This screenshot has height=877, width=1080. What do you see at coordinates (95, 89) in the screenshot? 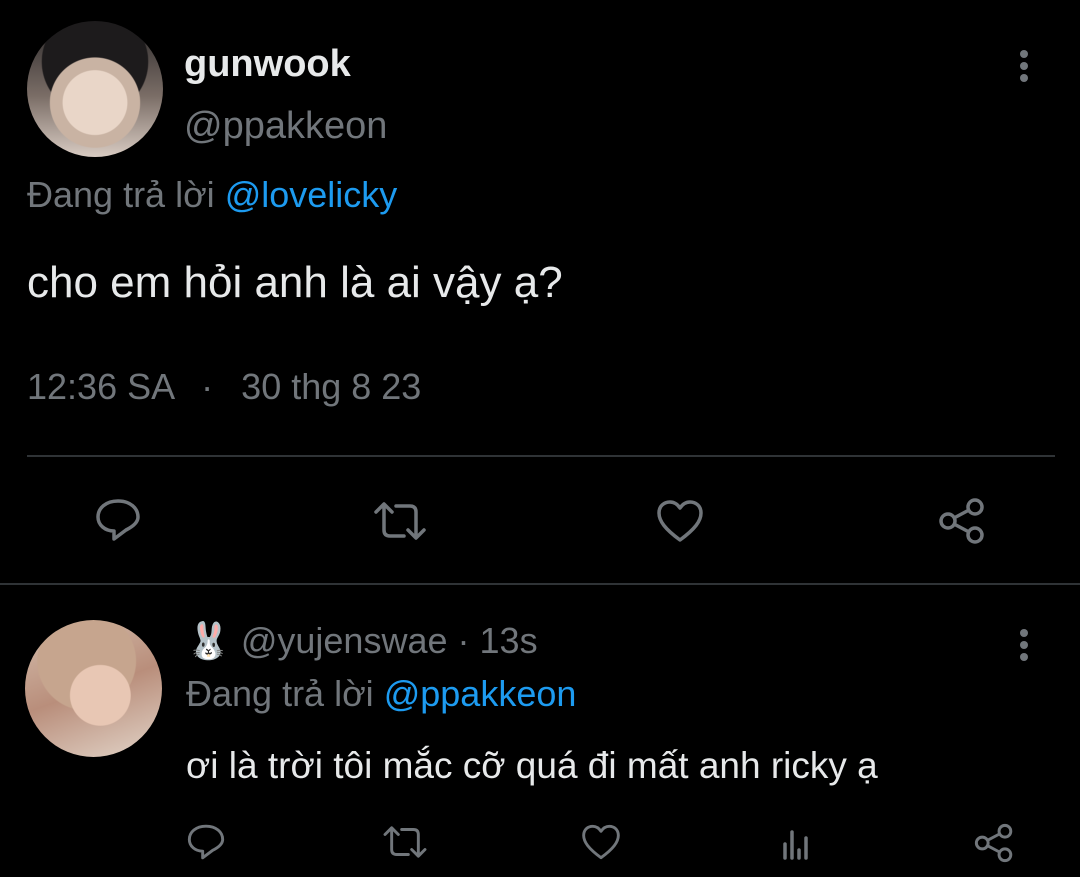
I see `avatar-gunwook` at bounding box center [95, 89].